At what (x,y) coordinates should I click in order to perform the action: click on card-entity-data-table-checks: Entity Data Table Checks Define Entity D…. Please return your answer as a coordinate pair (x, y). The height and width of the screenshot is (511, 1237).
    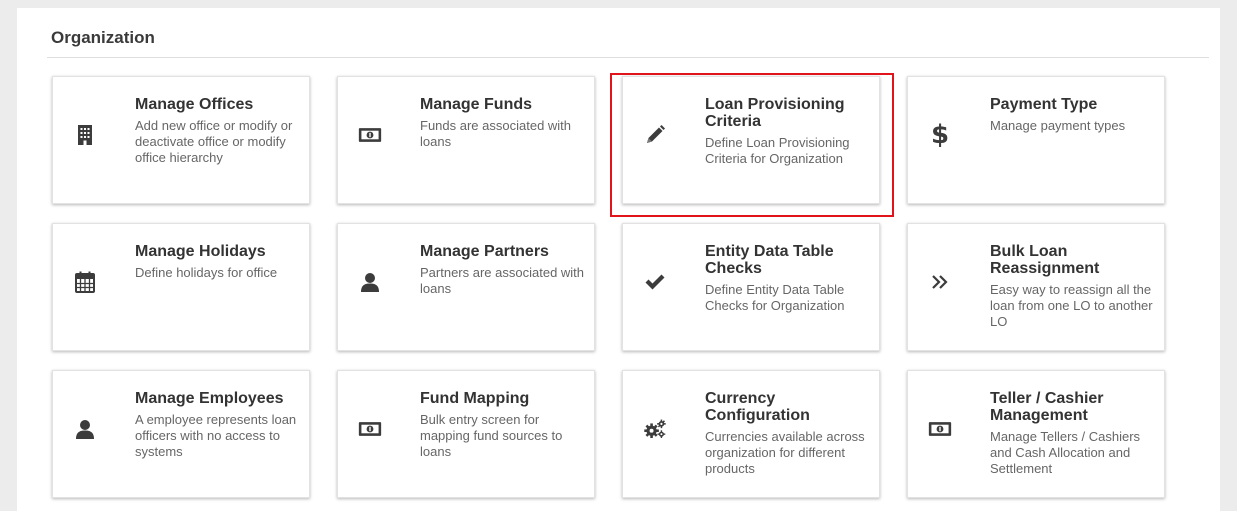
    Looking at the image, I should click on (751, 287).